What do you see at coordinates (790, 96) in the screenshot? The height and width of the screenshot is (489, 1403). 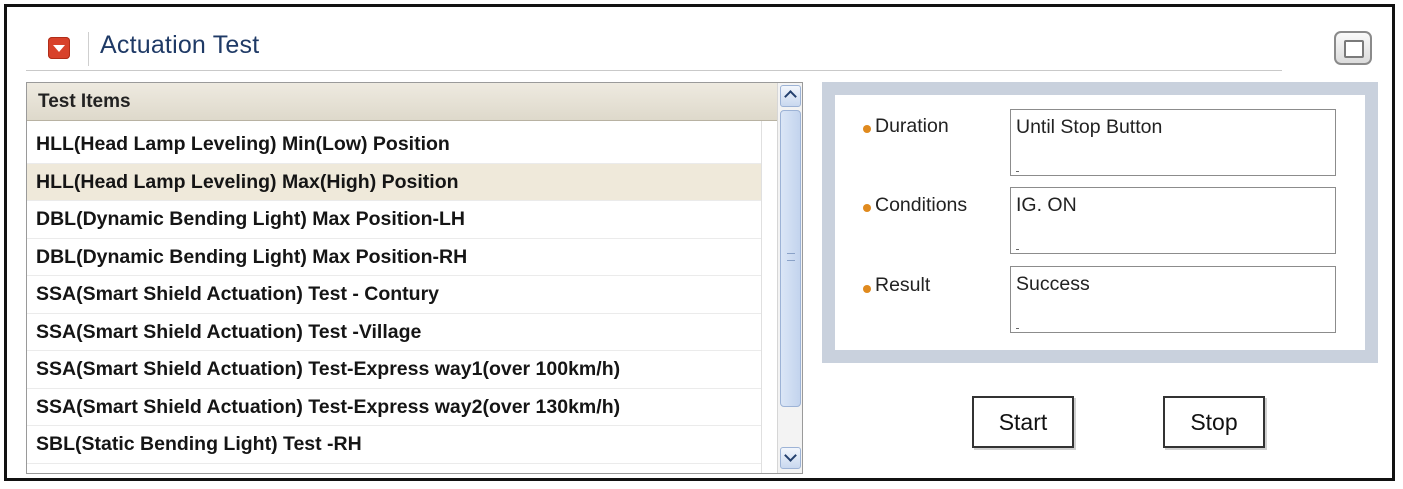 I see `scroll-up-icon` at bounding box center [790, 96].